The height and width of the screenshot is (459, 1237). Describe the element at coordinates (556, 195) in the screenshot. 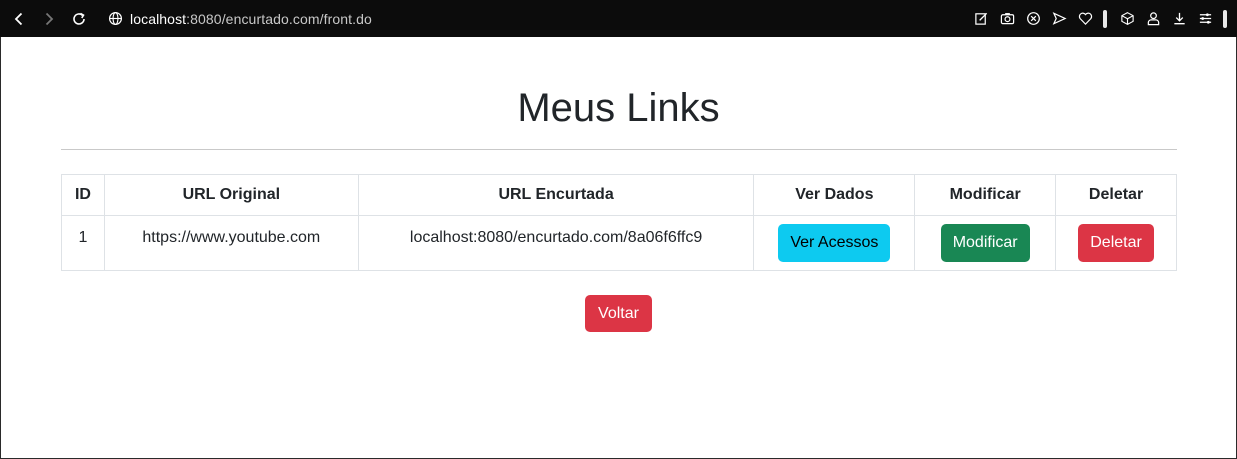

I see `header-url-encurtada: URL Encurtada` at that location.